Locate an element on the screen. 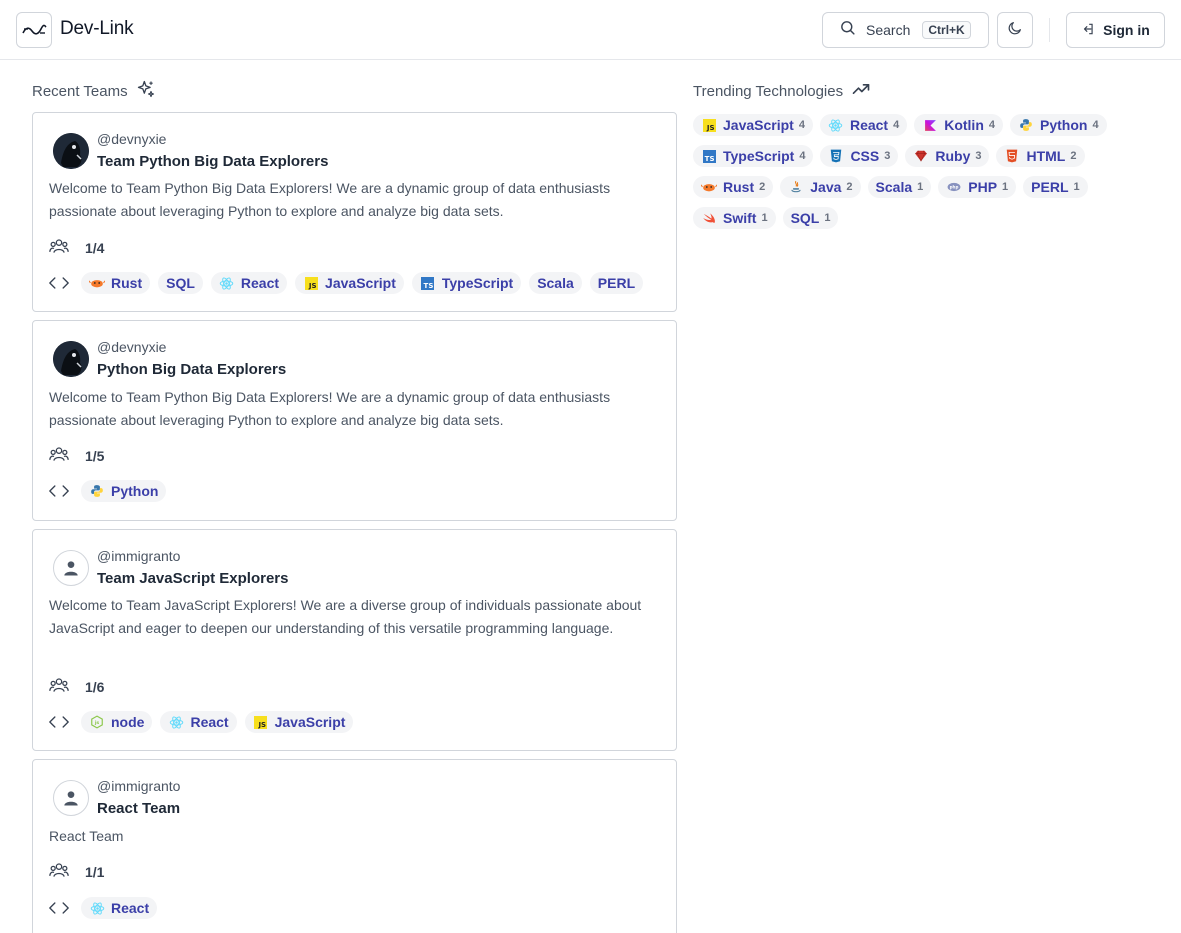  logo-icon is located at coordinates (34, 30).